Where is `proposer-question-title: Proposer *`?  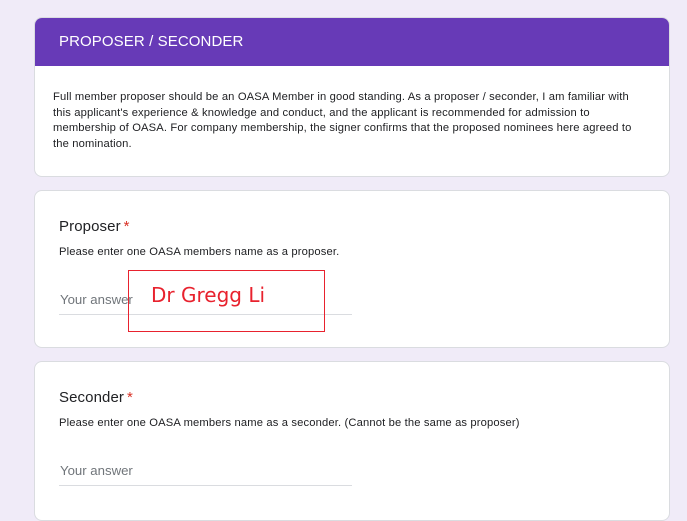
proposer-question-title: Proposer * is located at coordinates (94, 226).